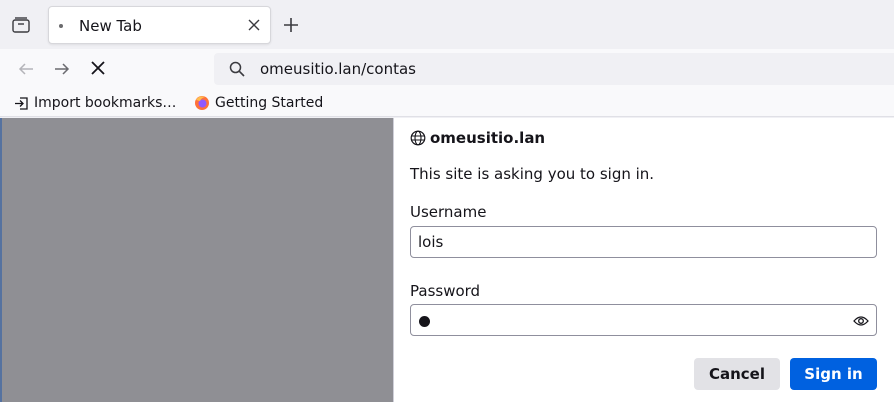  What do you see at coordinates (488, 138) in the screenshot?
I see `dialog-host-label: omeusitio.lan` at bounding box center [488, 138].